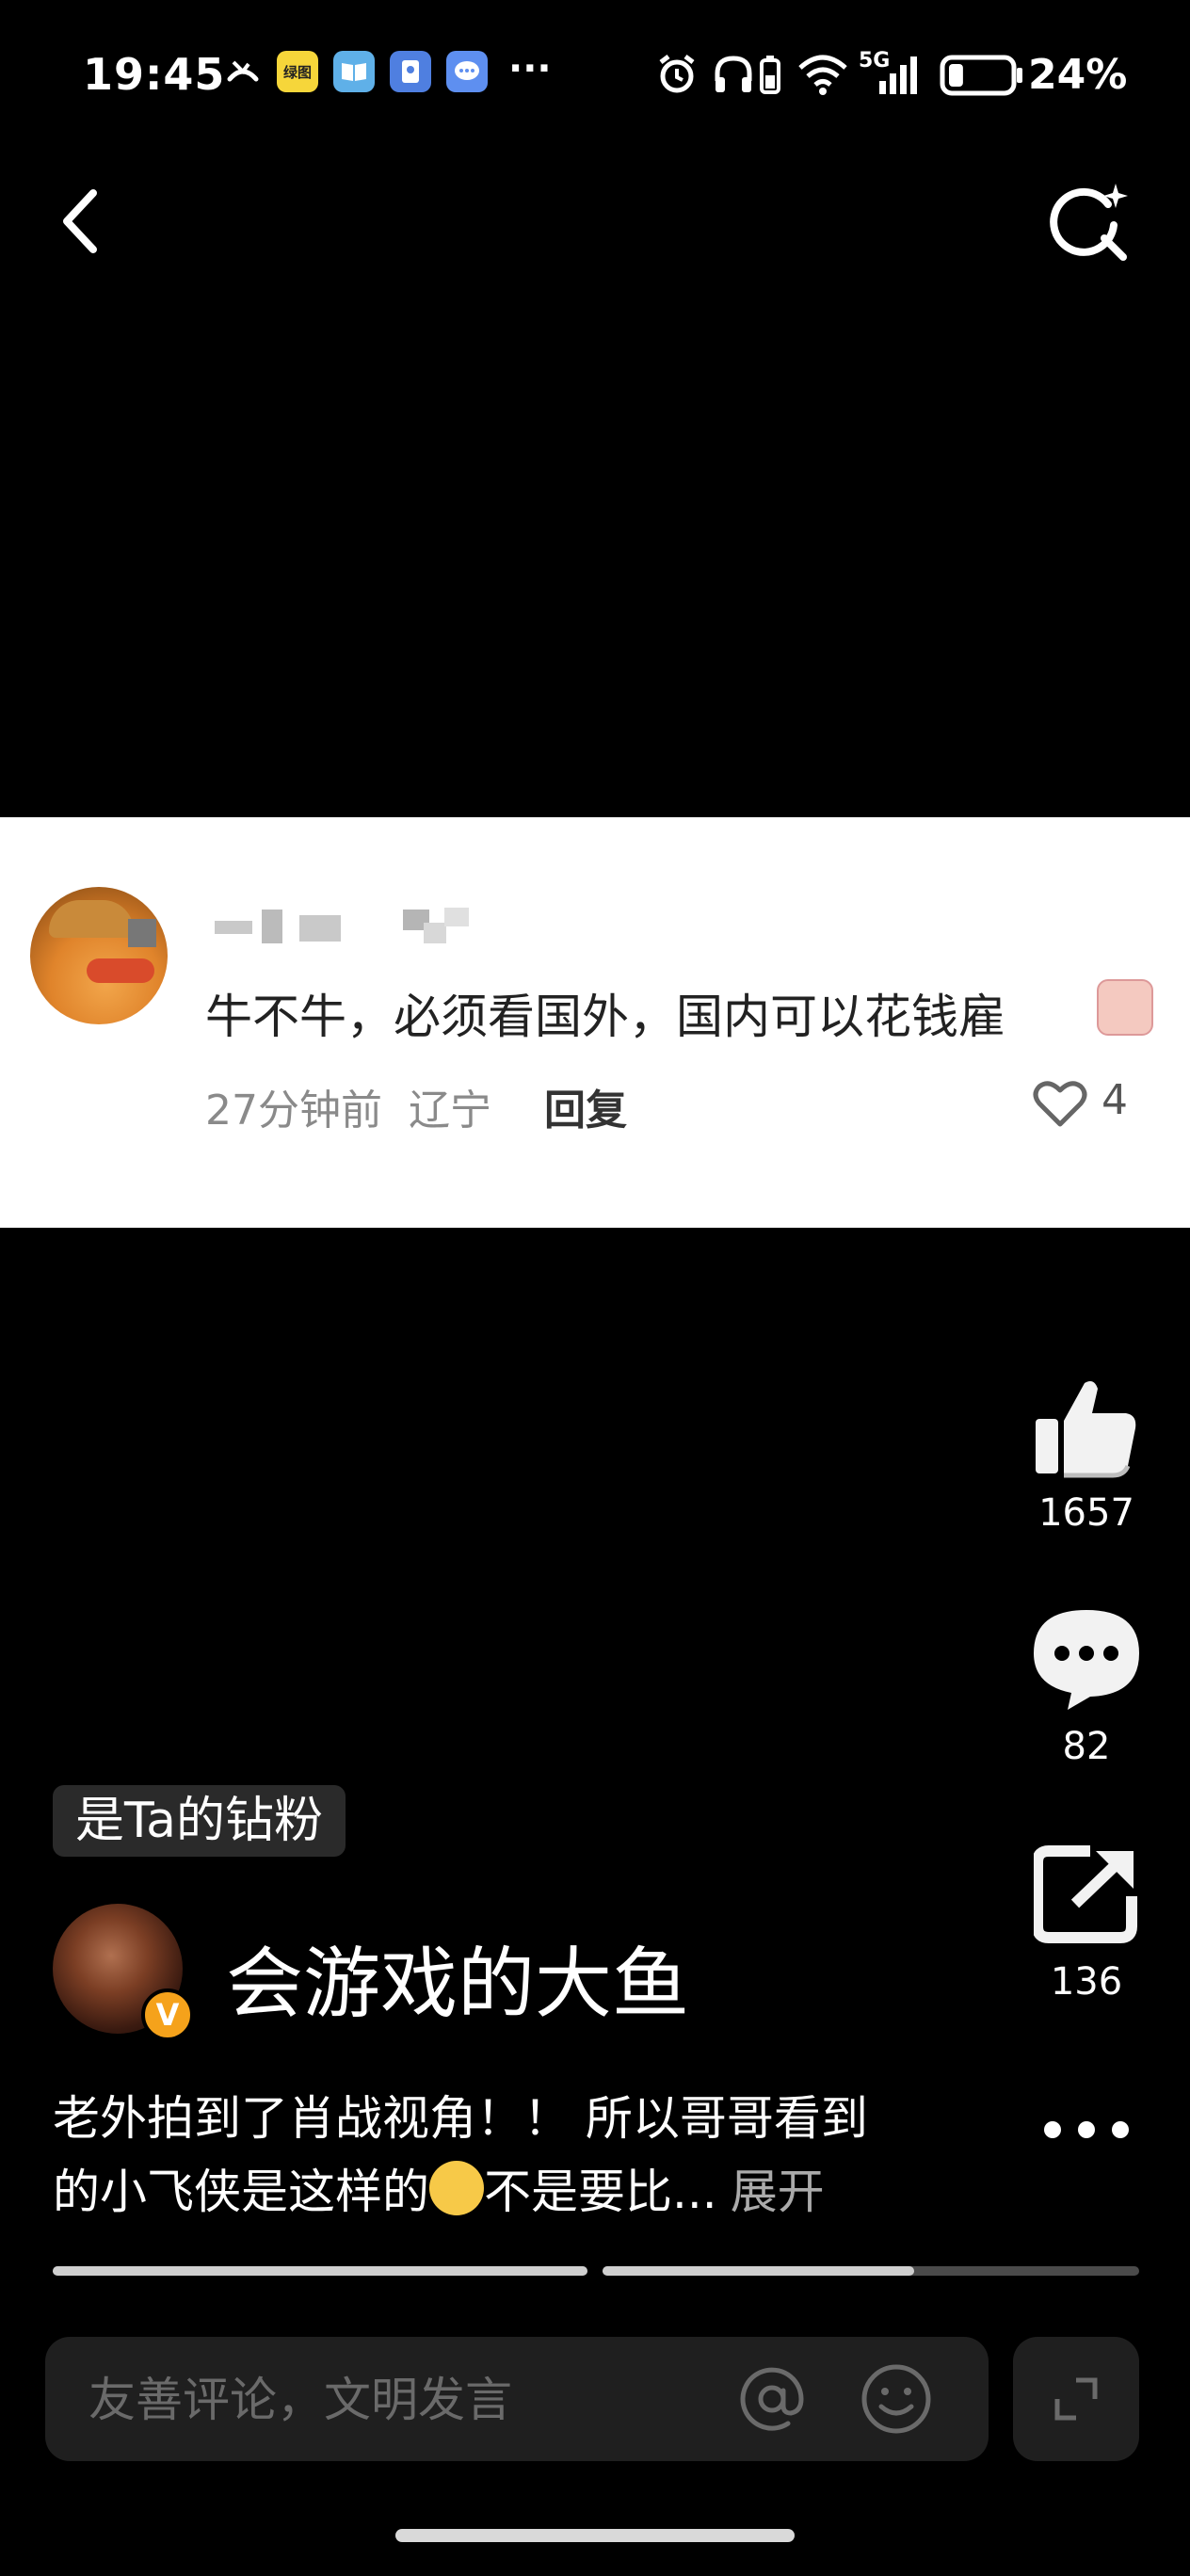  I want to click on like-count: 1657, so click(1086, 1513).